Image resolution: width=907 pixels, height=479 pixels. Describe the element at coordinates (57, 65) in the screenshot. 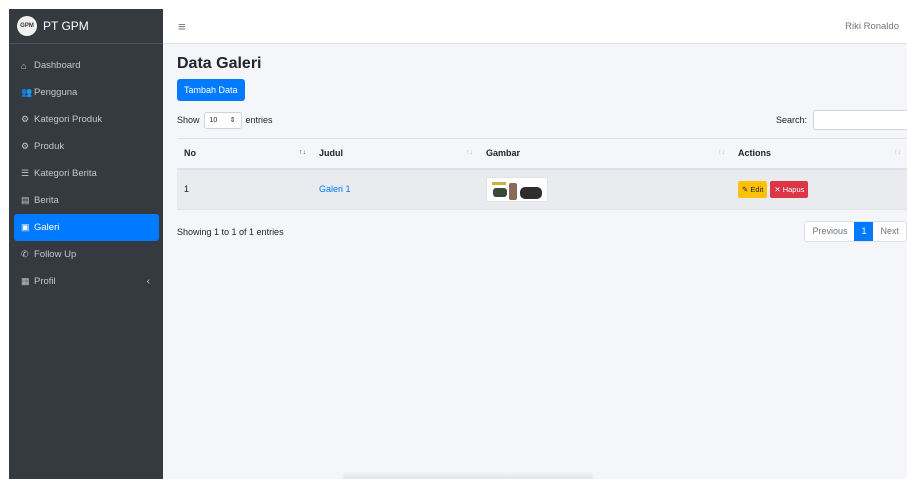

I see `sidebar-item-label: Dashboard` at that location.